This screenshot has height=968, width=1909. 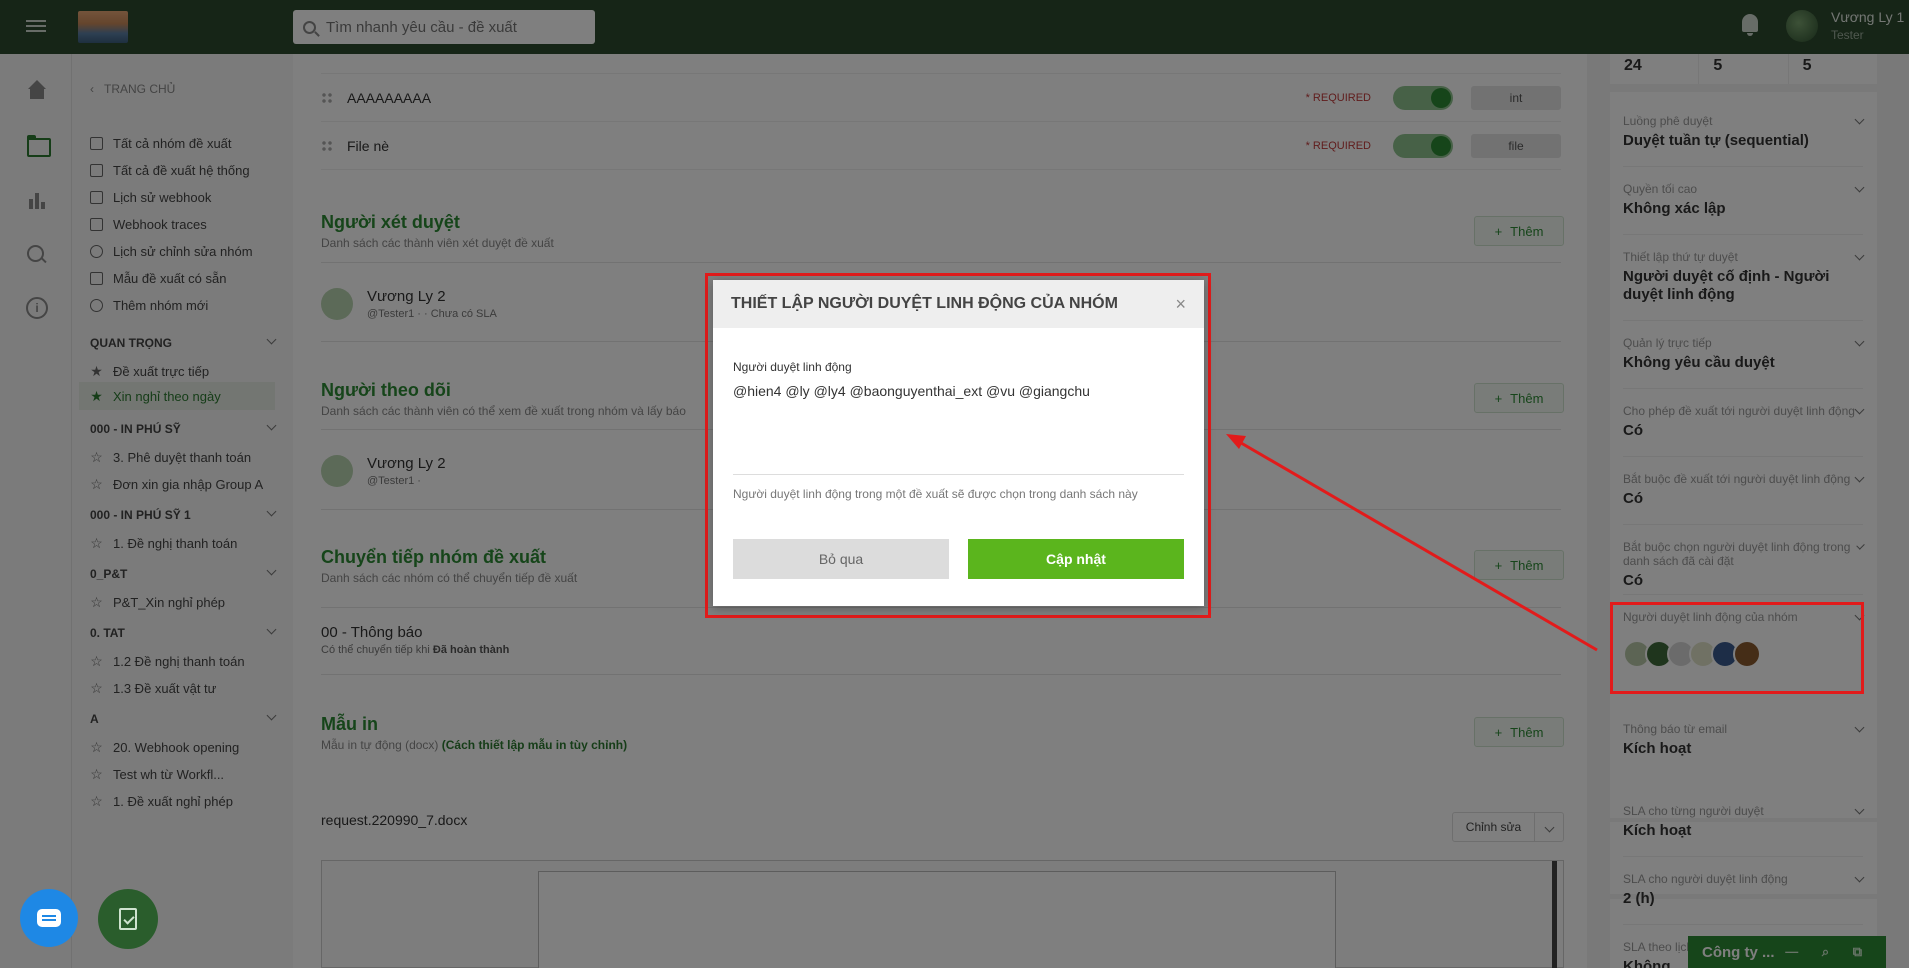 I want to click on chat-fab, so click(x=49, y=918).